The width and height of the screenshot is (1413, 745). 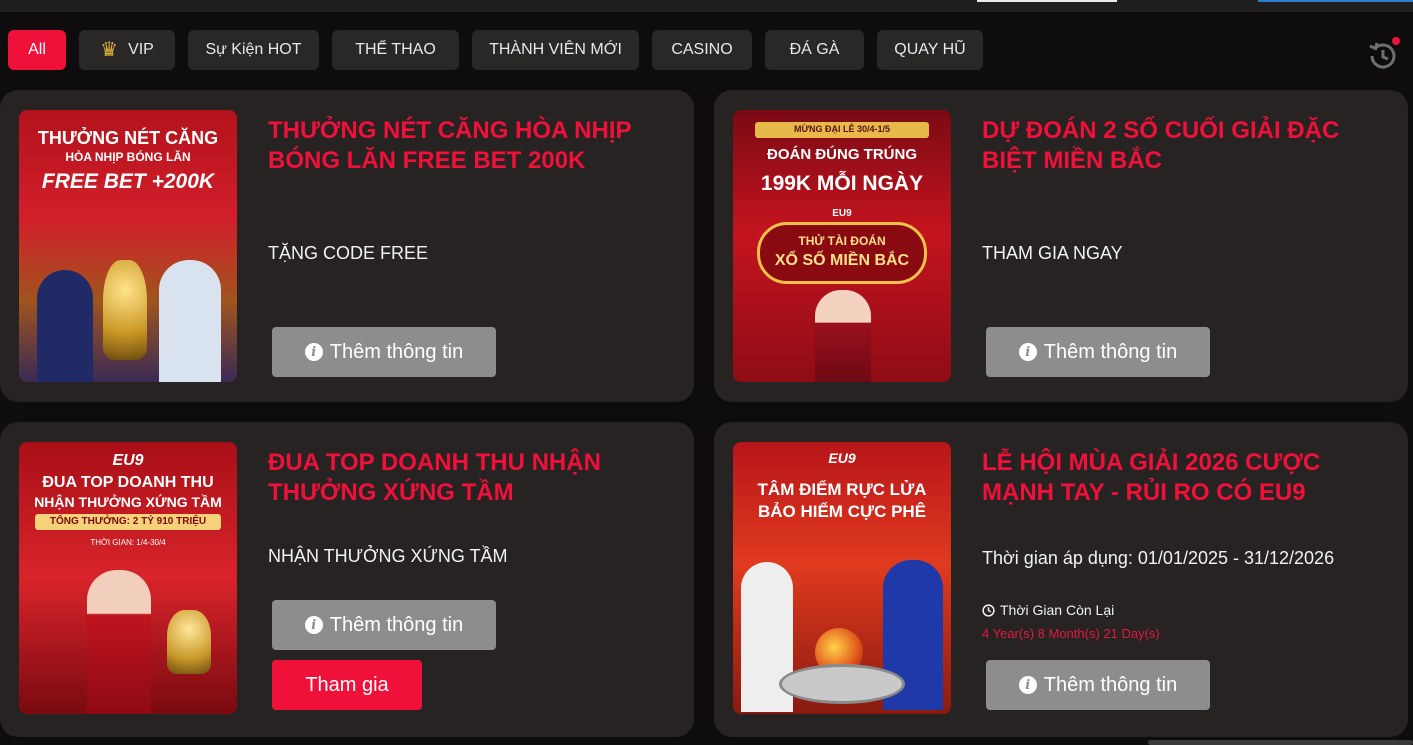 What do you see at coordinates (141, 49) in the screenshot?
I see `tab-label: VIP` at bounding box center [141, 49].